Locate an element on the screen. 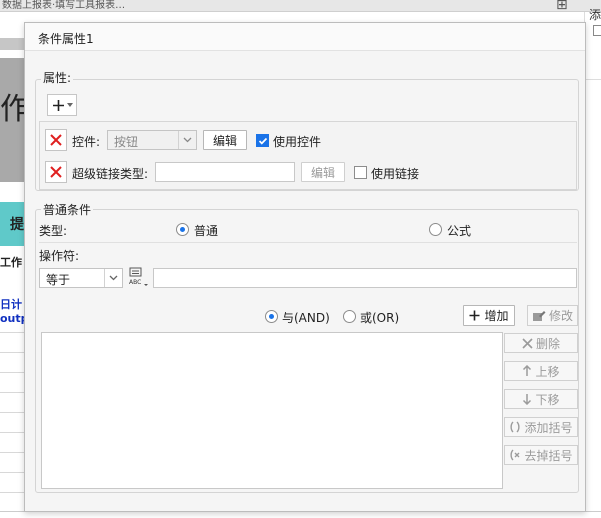  arrow-down-icon is located at coordinates (527, 399).